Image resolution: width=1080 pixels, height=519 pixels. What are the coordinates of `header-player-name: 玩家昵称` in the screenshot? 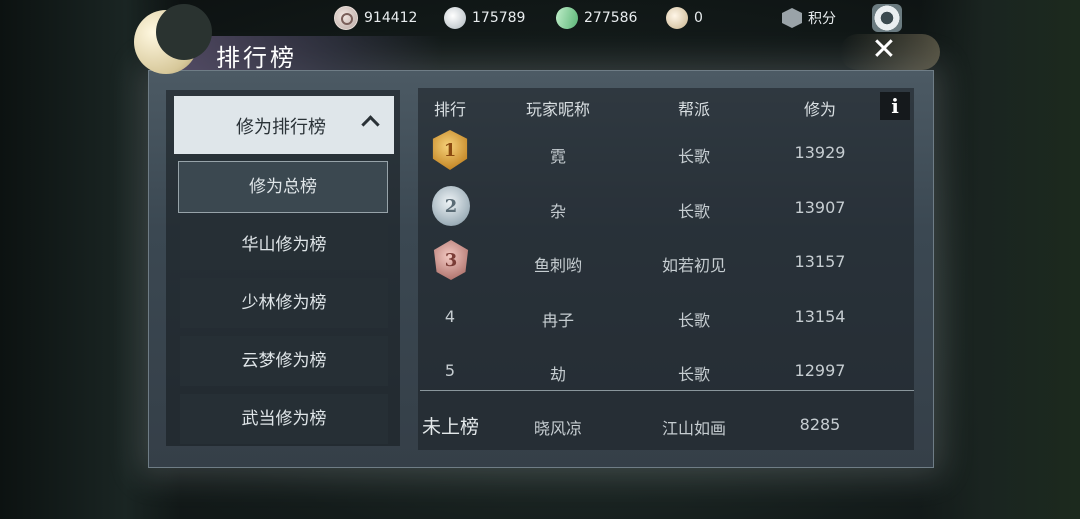 It's located at (557, 109).